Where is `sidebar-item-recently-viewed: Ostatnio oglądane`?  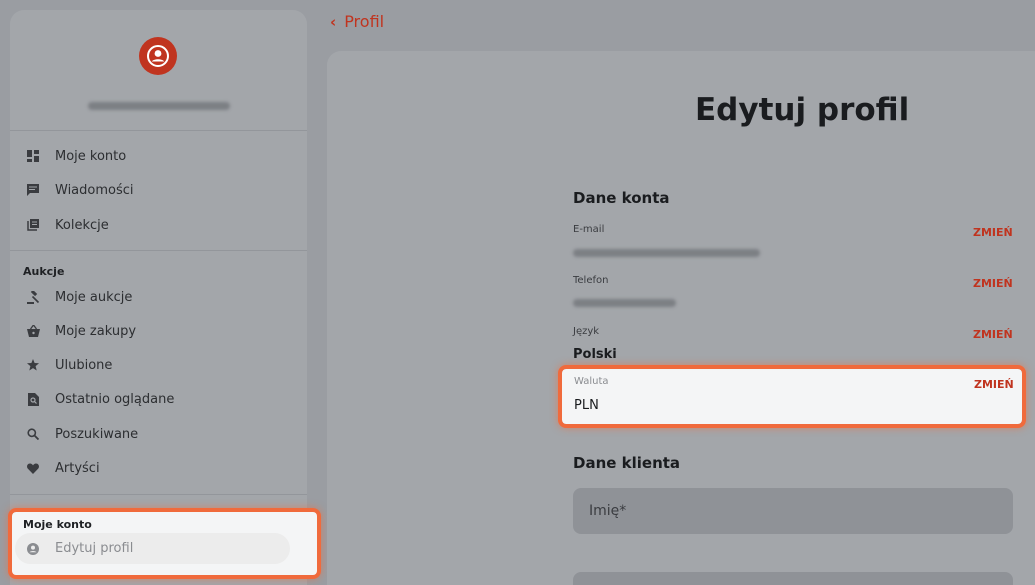
sidebar-item-recently-viewed: Ostatnio oglądane is located at coordinates (158, 399).